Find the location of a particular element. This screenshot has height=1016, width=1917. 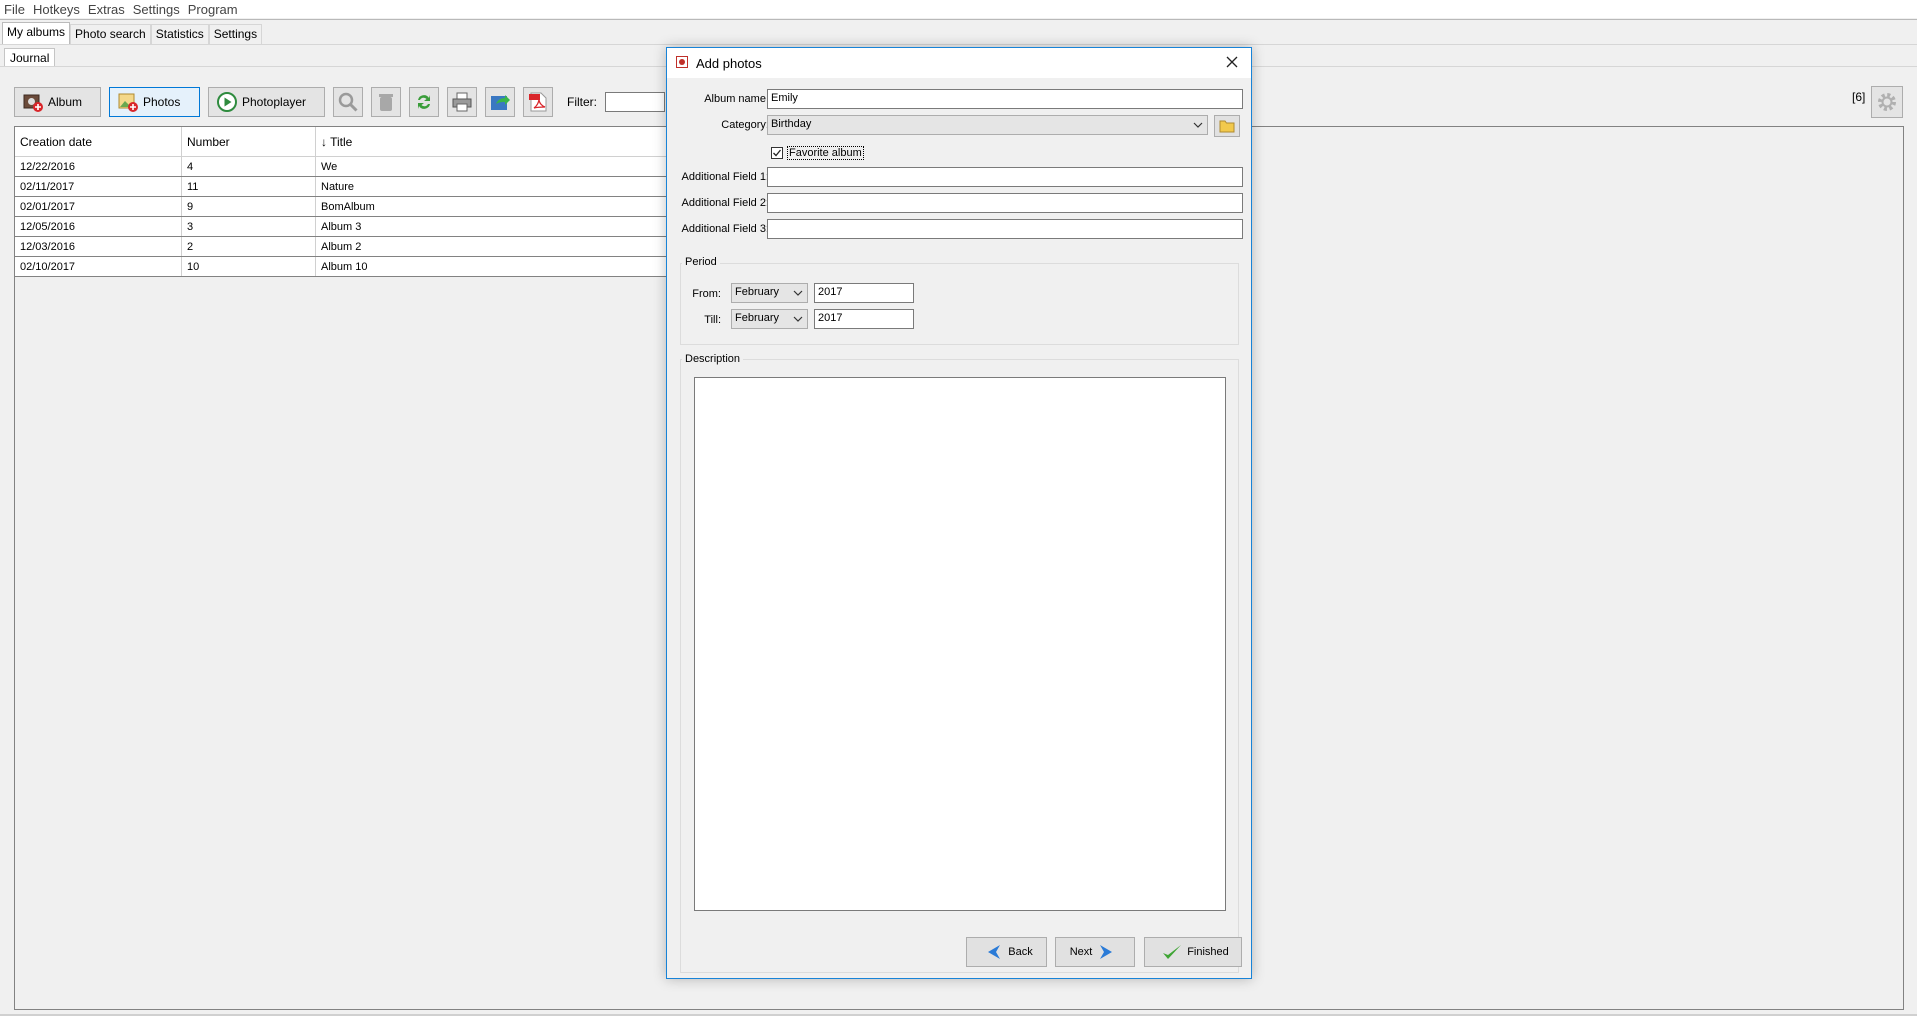

category-select: Birthday is located at coordinates (987, 125).